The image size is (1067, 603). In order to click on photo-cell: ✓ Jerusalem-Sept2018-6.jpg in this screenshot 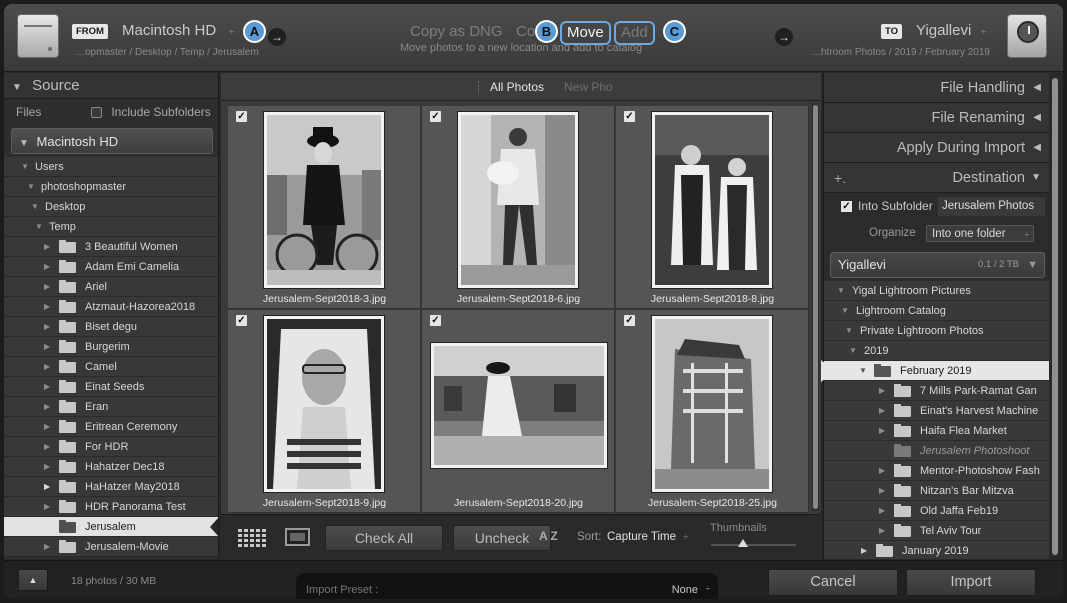, I will do `click(518, 207)`.